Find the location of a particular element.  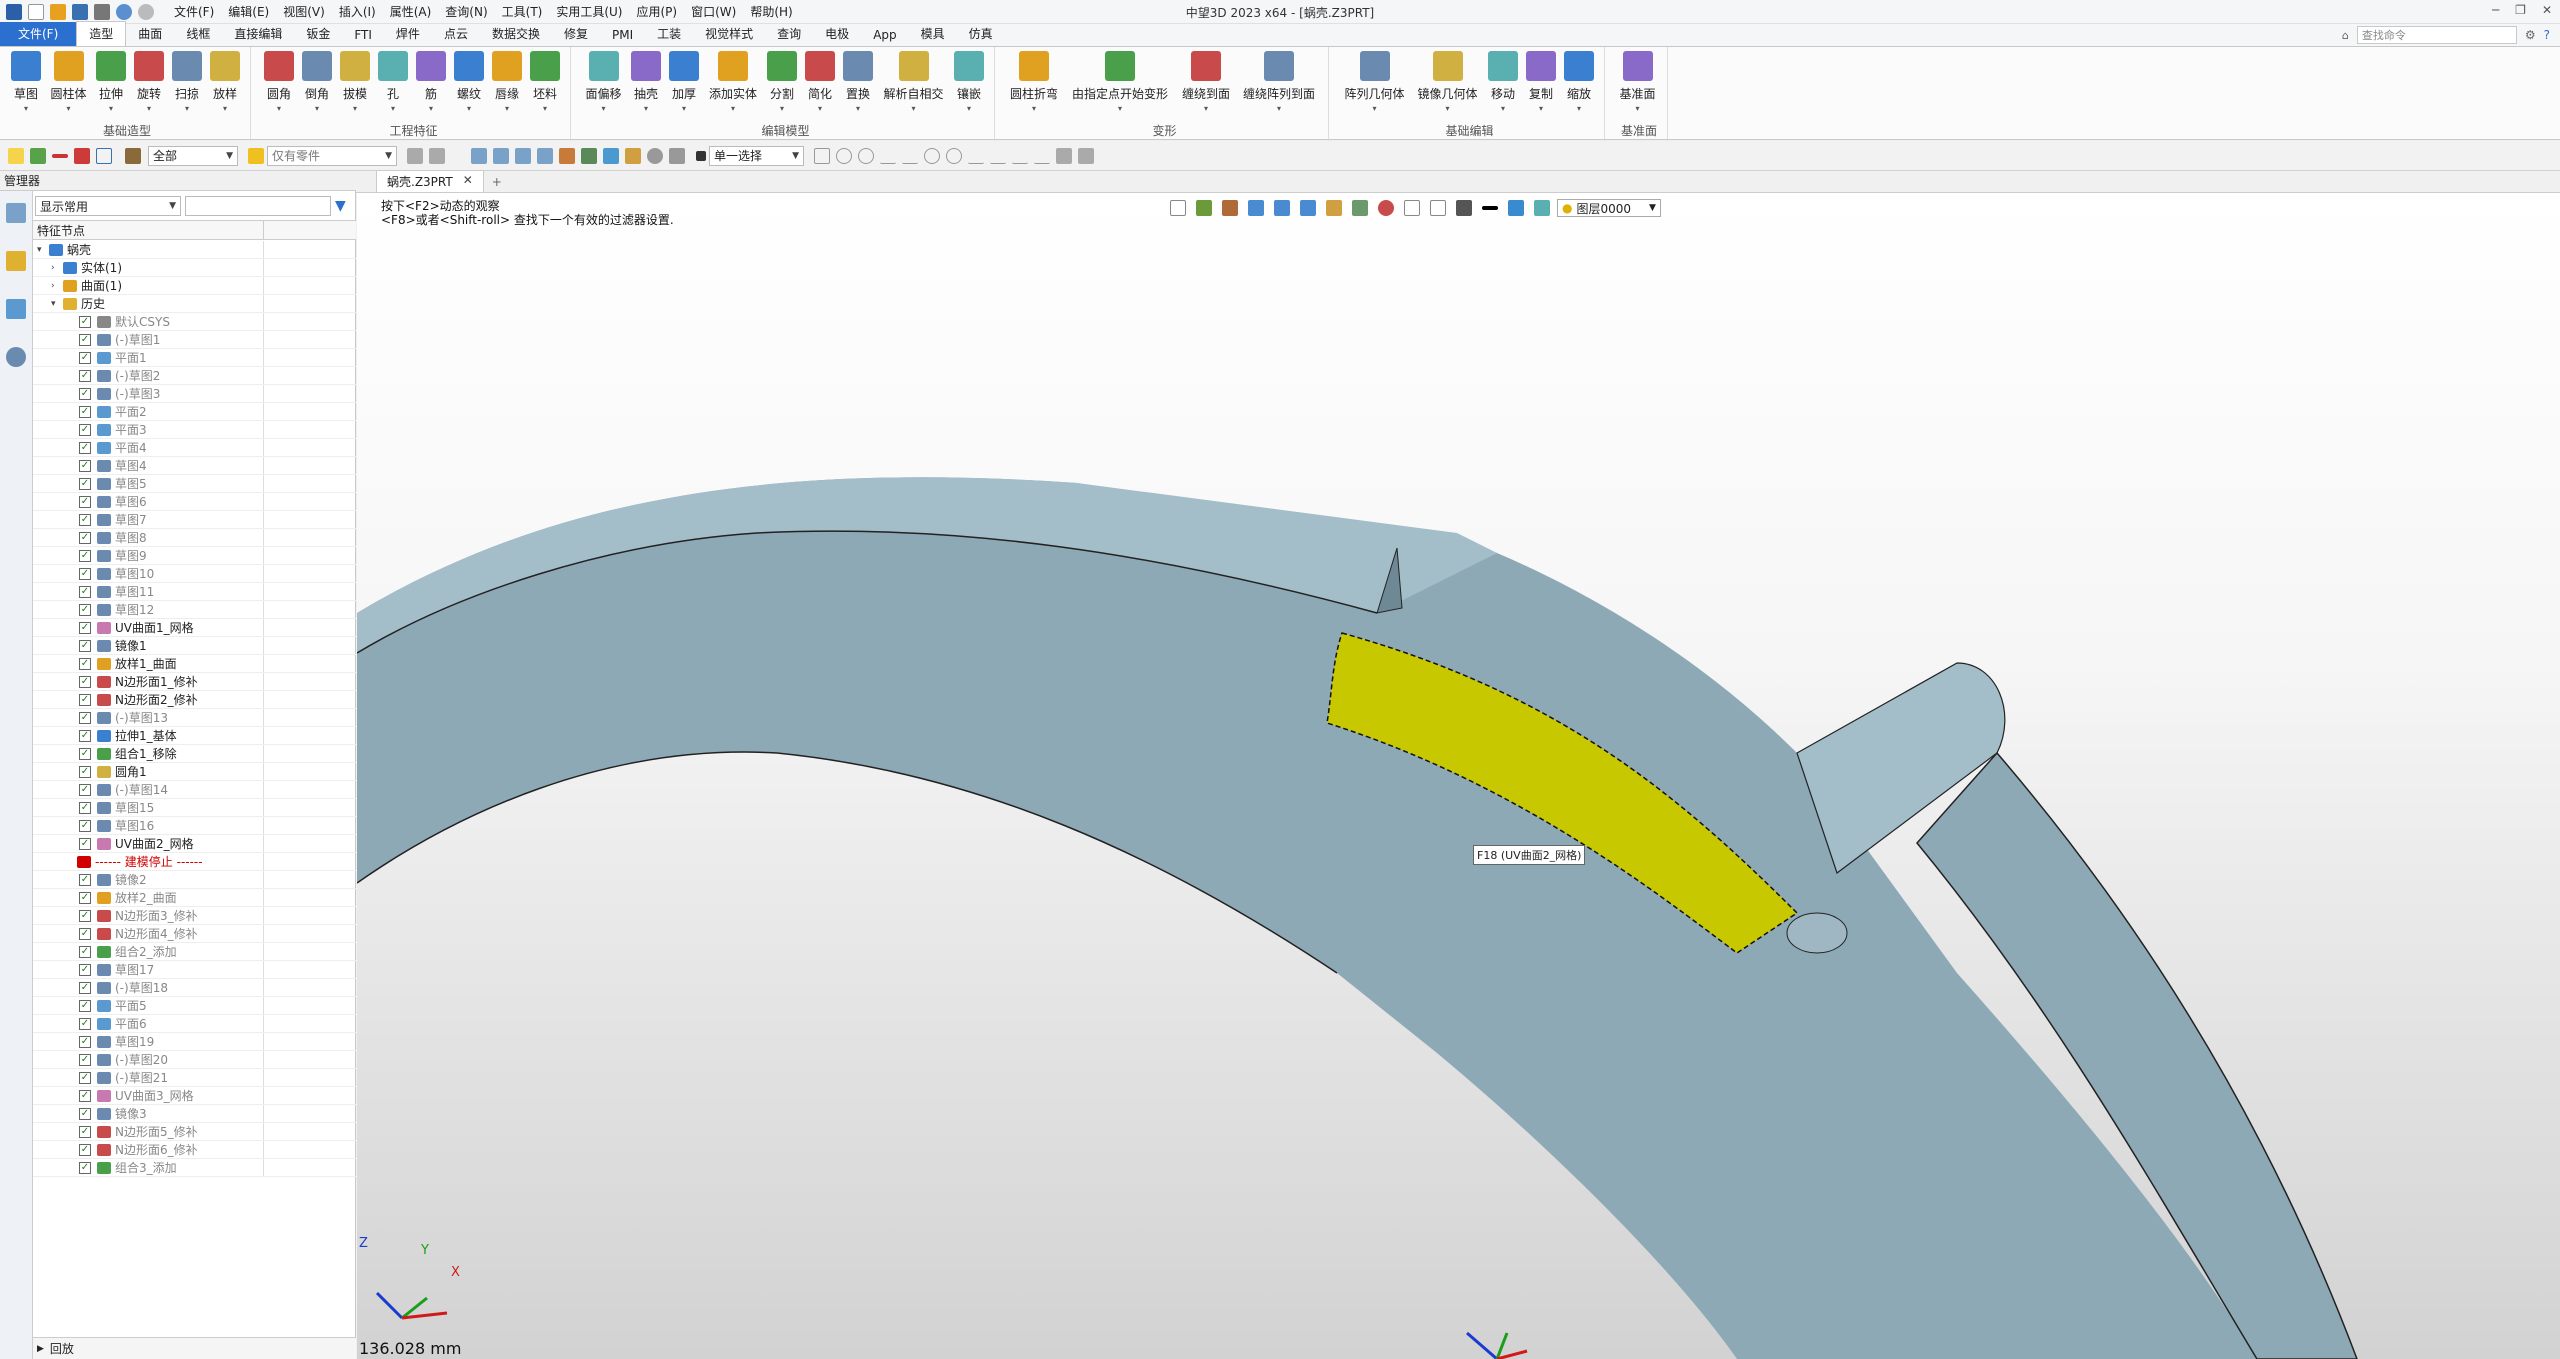

tree-search-input is located at coordinates (258, 206).